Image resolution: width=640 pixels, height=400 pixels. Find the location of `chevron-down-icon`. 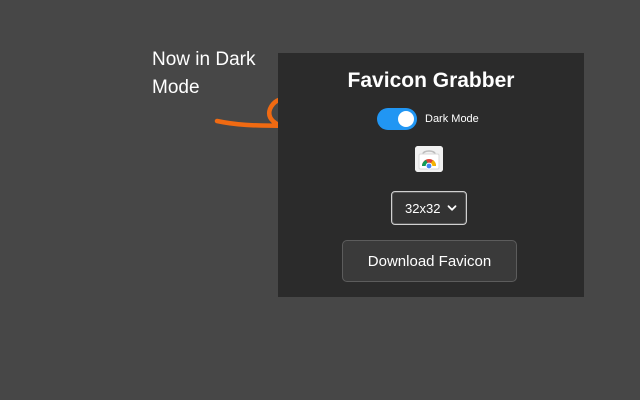

chevron-down-icon is located at coordinates (452, 208).